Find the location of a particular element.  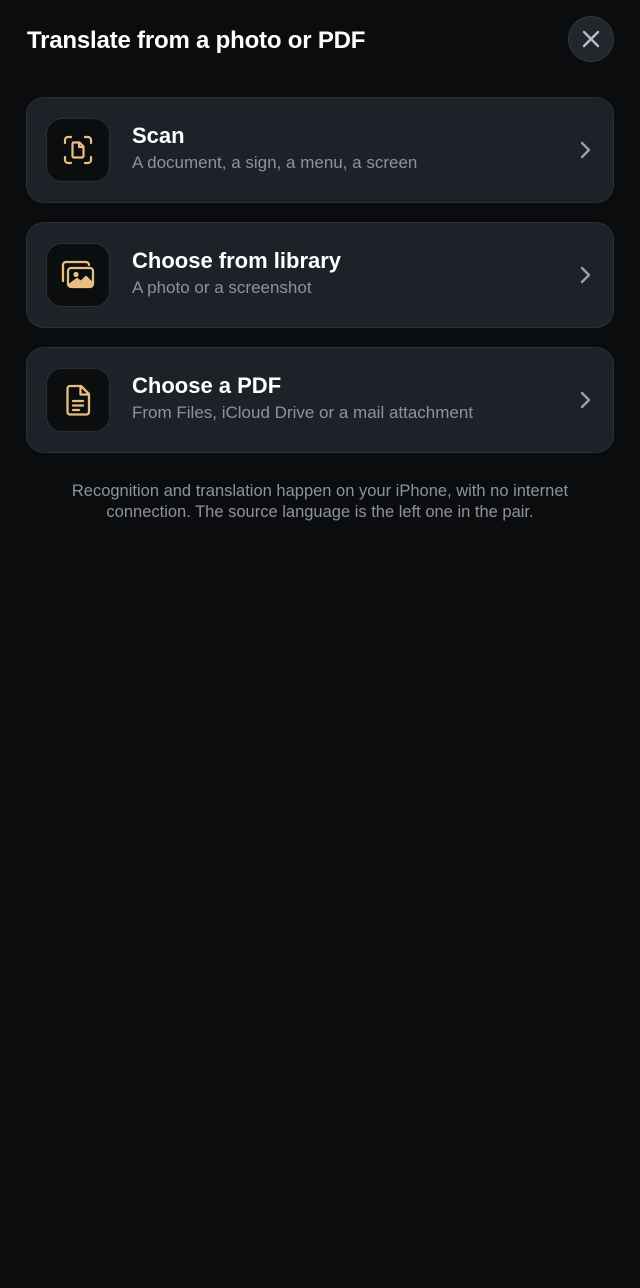

option-subtitle: A document, a sign, a menu, a screen is located at coordinates (275, 162).